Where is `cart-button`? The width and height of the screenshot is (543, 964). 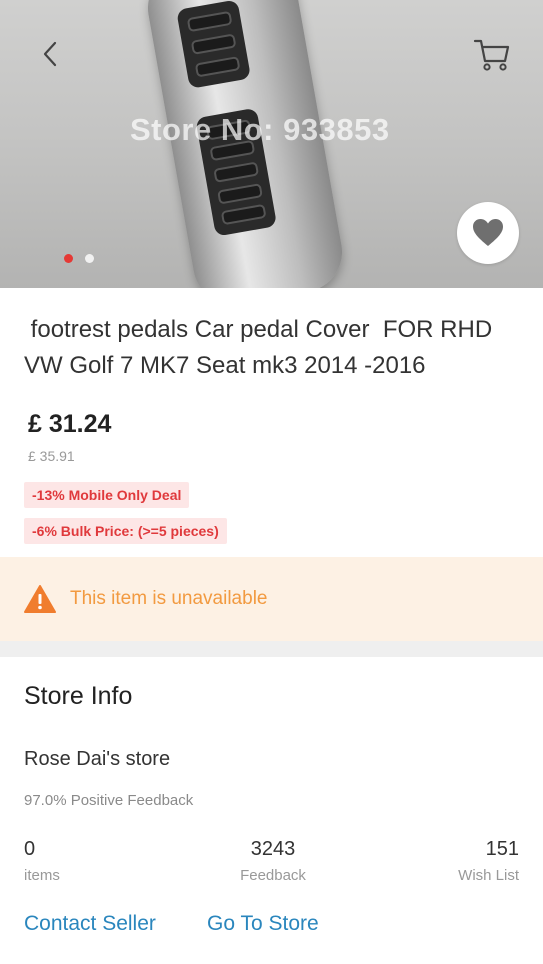
cart-button is located at coordinates (492, 54).